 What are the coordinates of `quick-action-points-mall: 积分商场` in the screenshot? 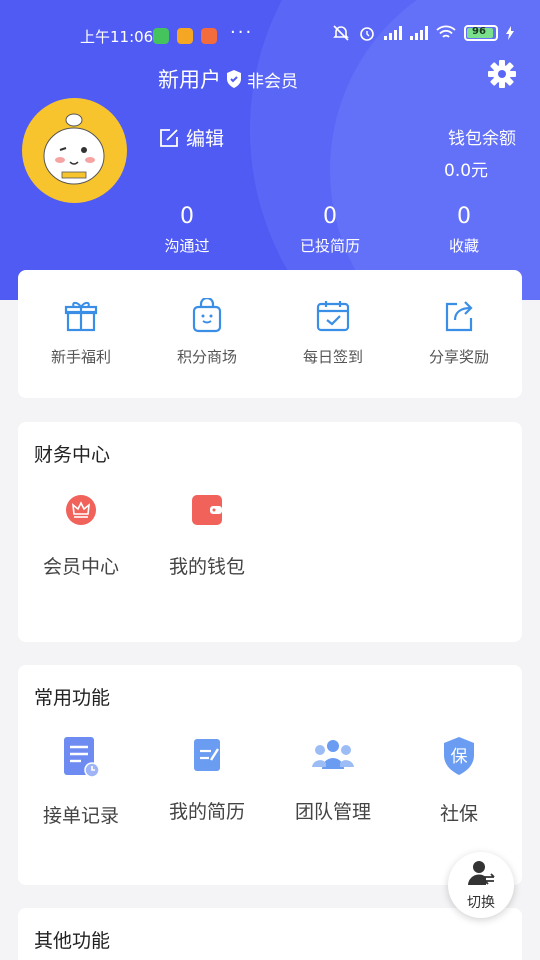 It's located at (207, 332).